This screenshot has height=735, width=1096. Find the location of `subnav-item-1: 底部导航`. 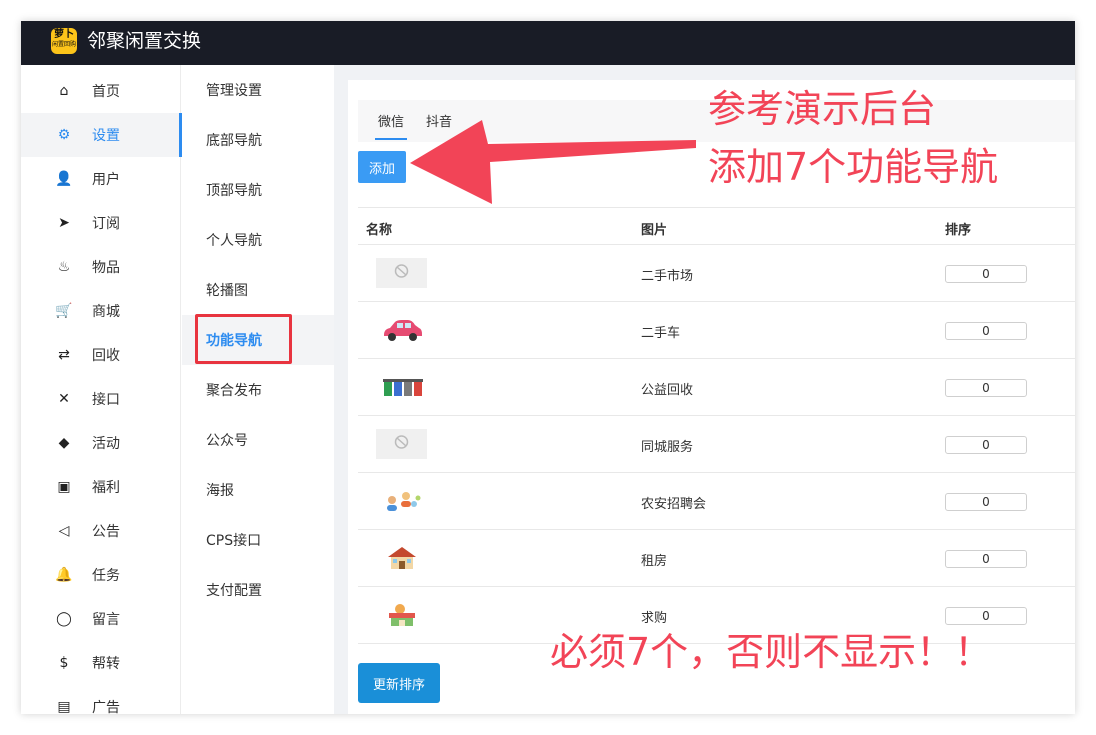

subnav-item-1: 底部导航 is located at coordinates (258, 140).